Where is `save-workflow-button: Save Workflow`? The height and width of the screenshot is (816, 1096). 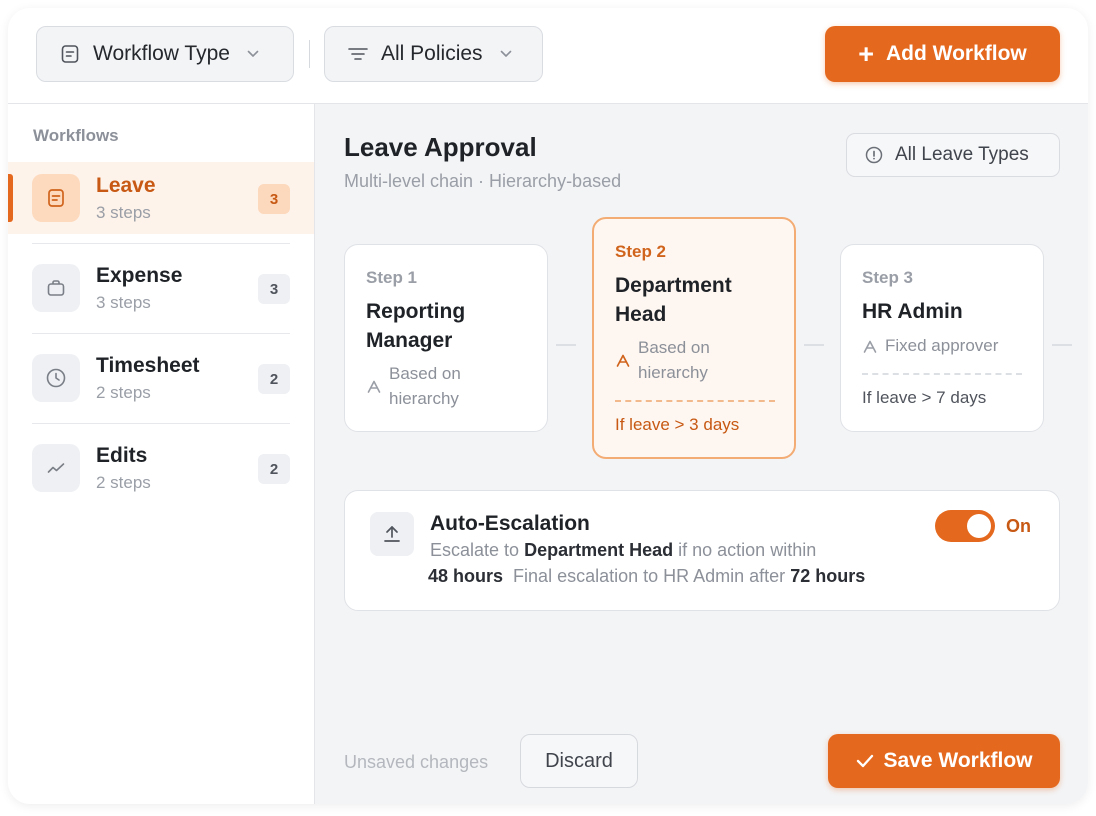 save-workflow-button: Save Workflow is located at coordinates (944, 761).